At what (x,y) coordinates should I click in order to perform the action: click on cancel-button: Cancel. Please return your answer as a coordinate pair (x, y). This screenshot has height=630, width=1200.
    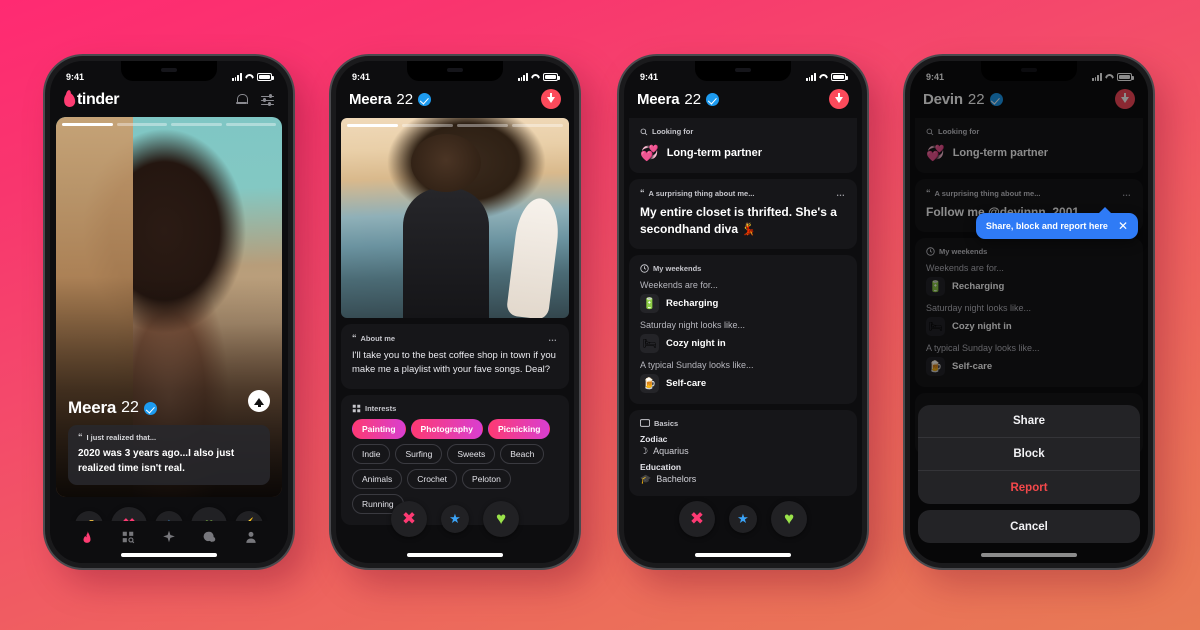
    Looking at the image, I should click on (1029, 526).